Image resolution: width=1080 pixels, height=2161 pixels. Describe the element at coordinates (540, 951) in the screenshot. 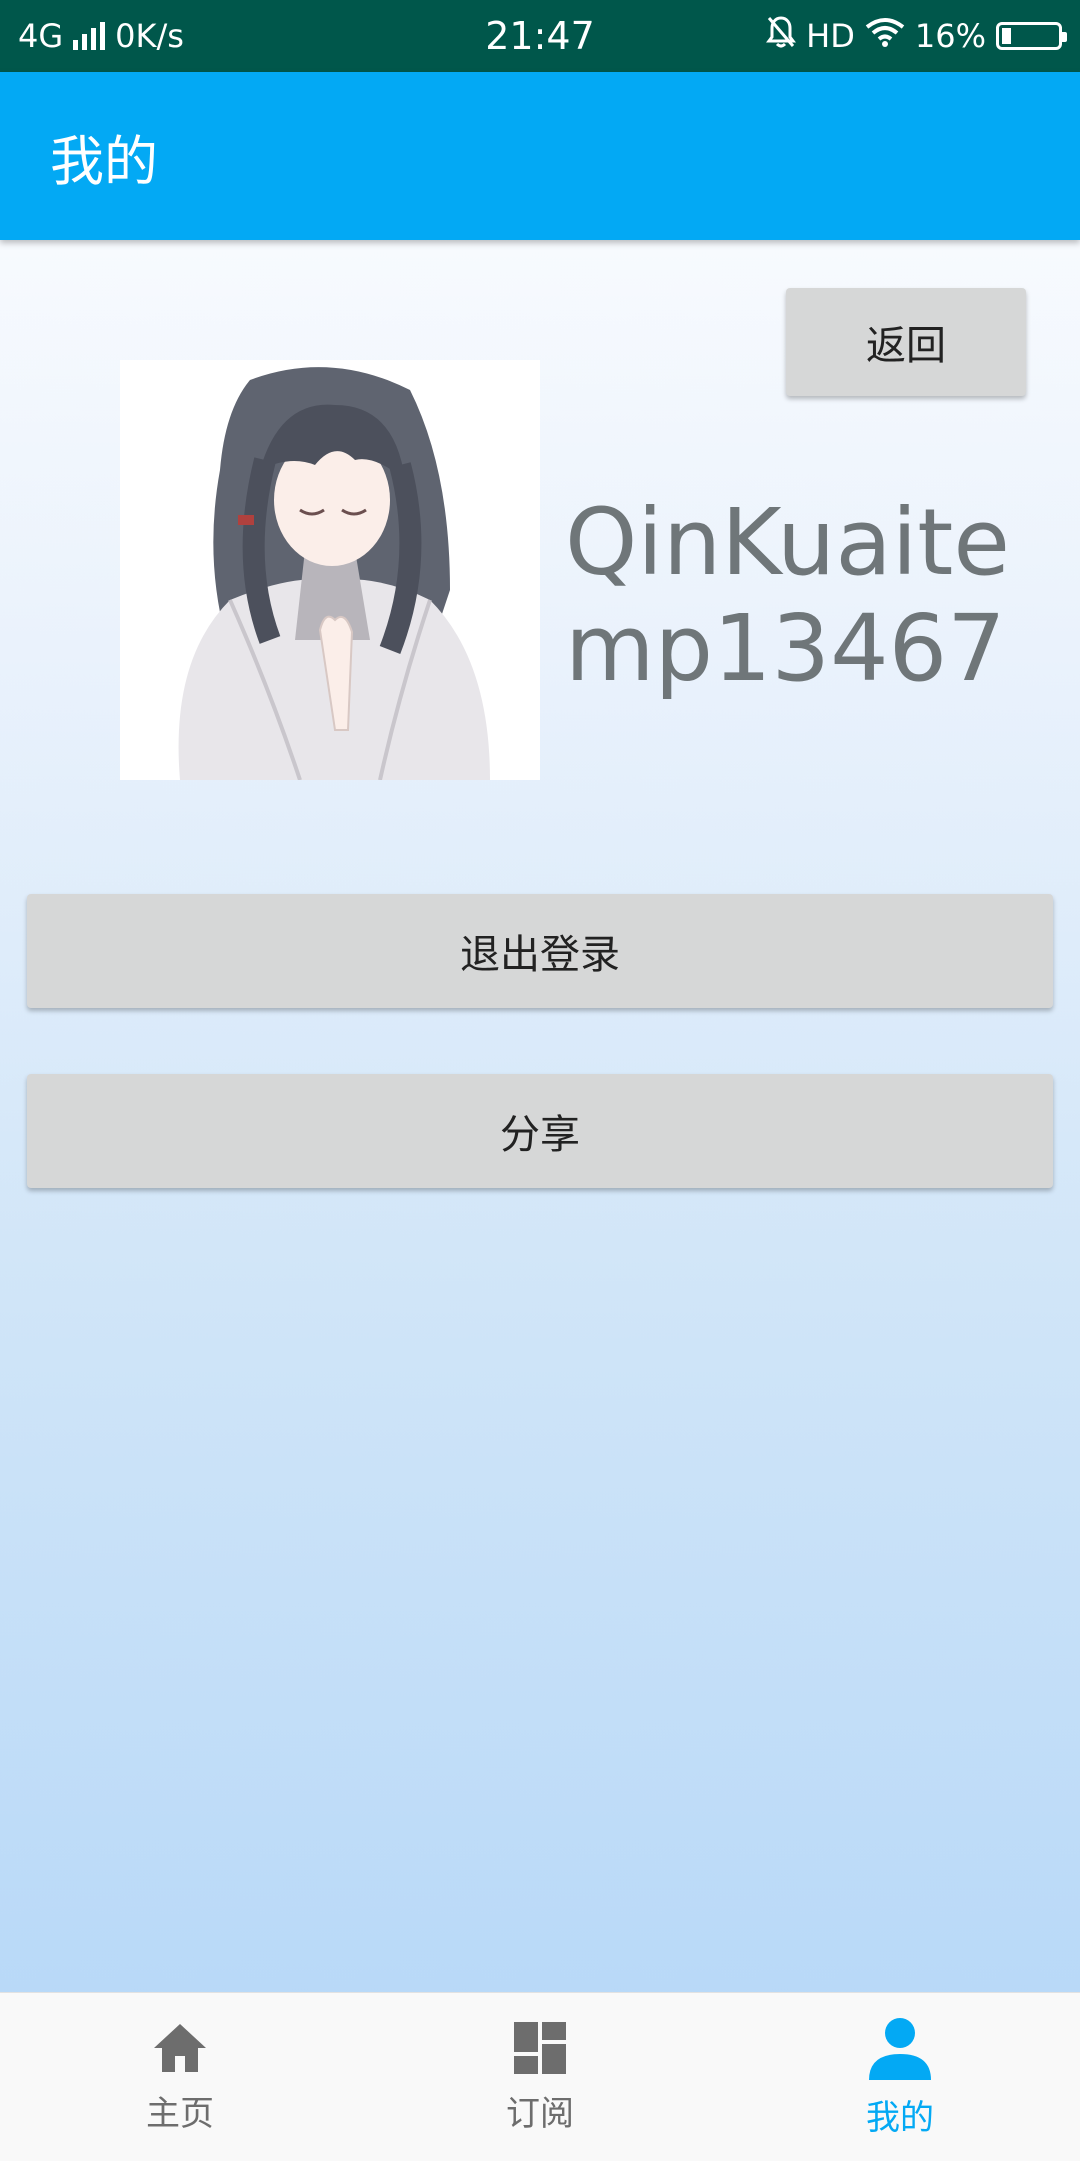

I see `logout-button: 退出登录` at that location.